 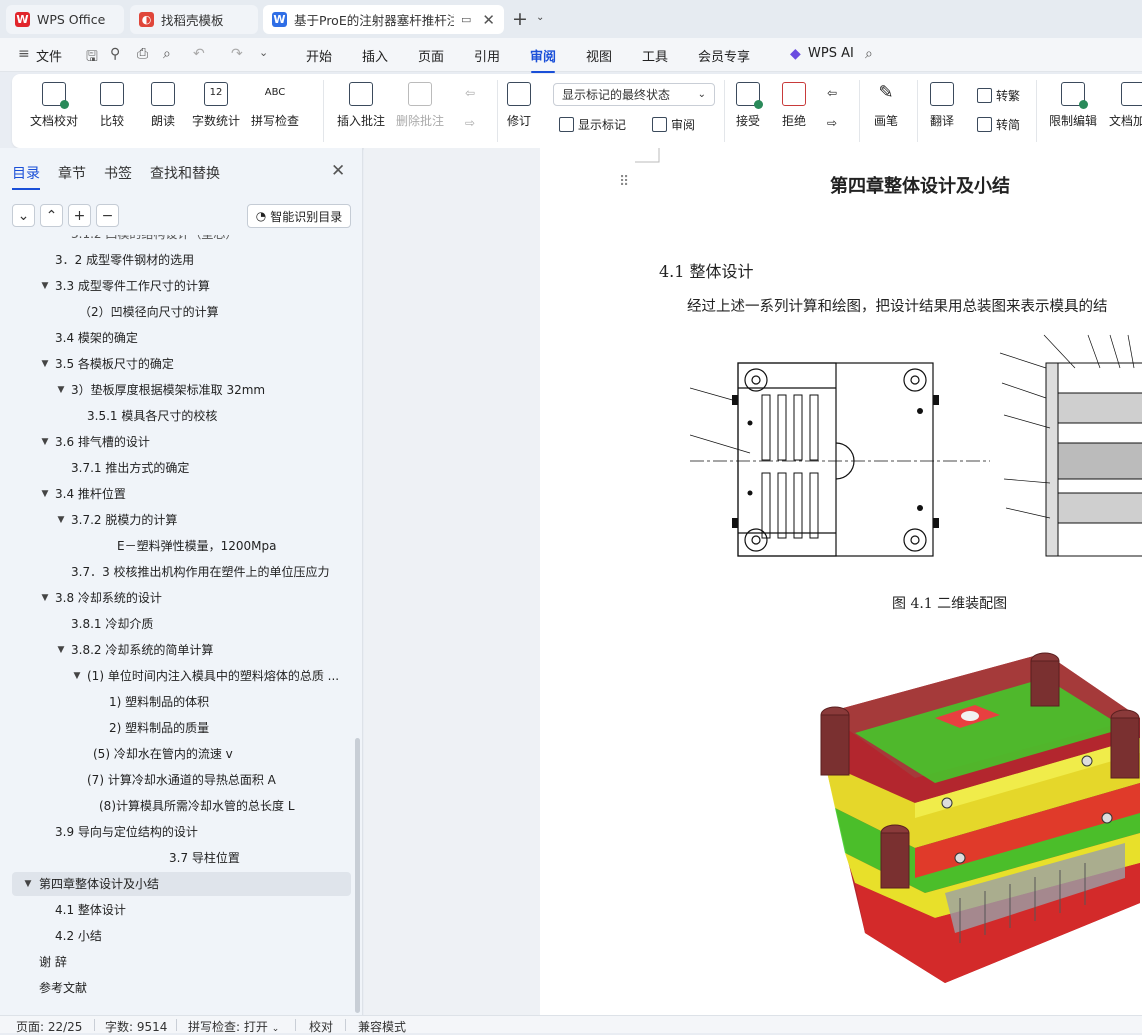 I want to click on hamburger-menu-icon: ≡, so click(x=24, y=54).